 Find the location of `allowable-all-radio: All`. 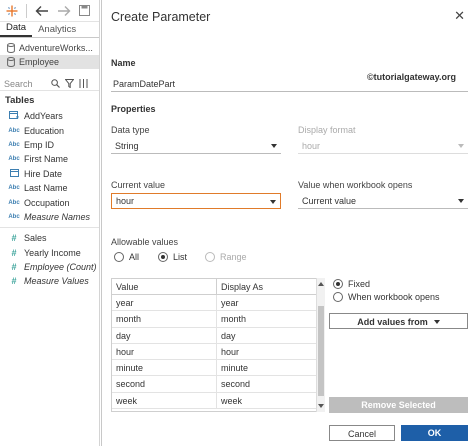

allowable-all-radio: All is located at coordinates (126, 257).